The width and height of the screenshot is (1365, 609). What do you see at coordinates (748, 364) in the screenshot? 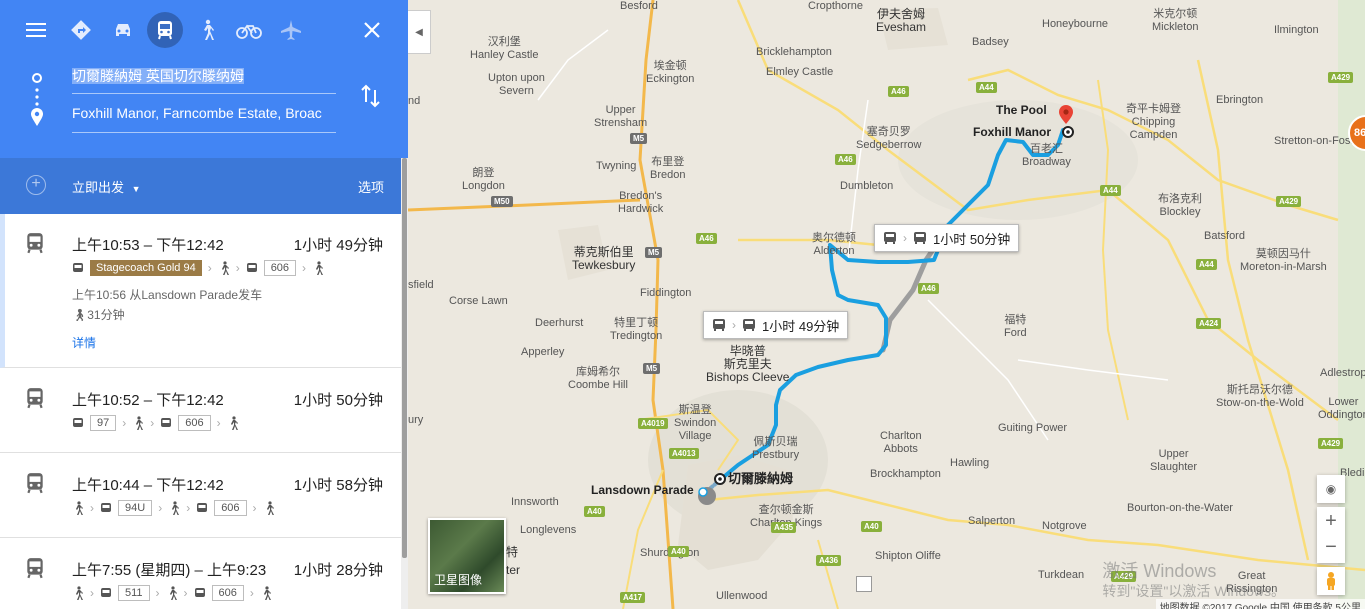
I see `place-label: 毕晓普 斯克里夫 Bishops Cleeve` at bounding box center [748, 364].